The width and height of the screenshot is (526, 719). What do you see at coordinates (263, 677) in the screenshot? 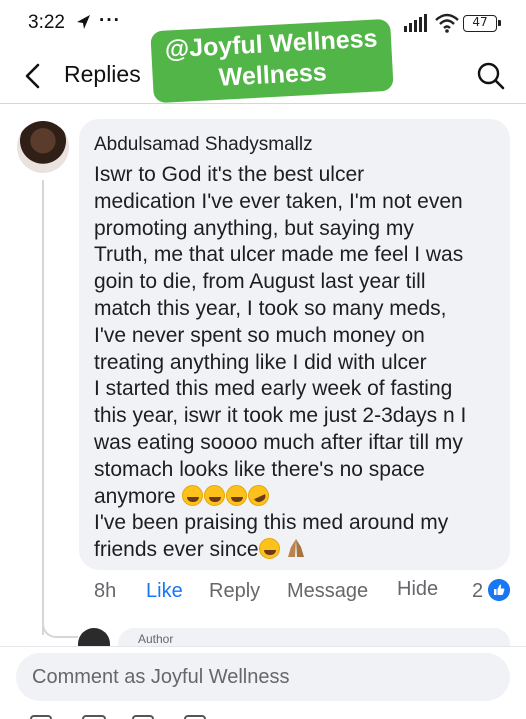
I see `comment-input` at bounding box center [263, 677].